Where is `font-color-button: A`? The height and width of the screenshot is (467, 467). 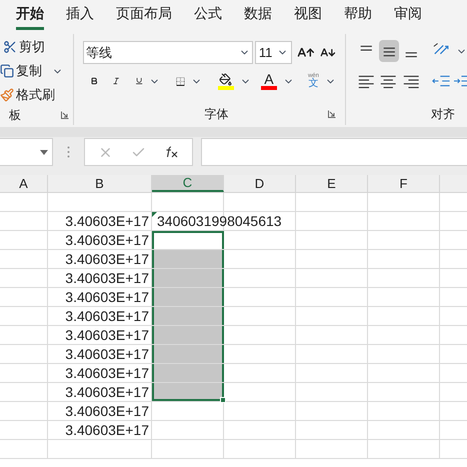
font-color-button: A is located at coordinates (268, 81).